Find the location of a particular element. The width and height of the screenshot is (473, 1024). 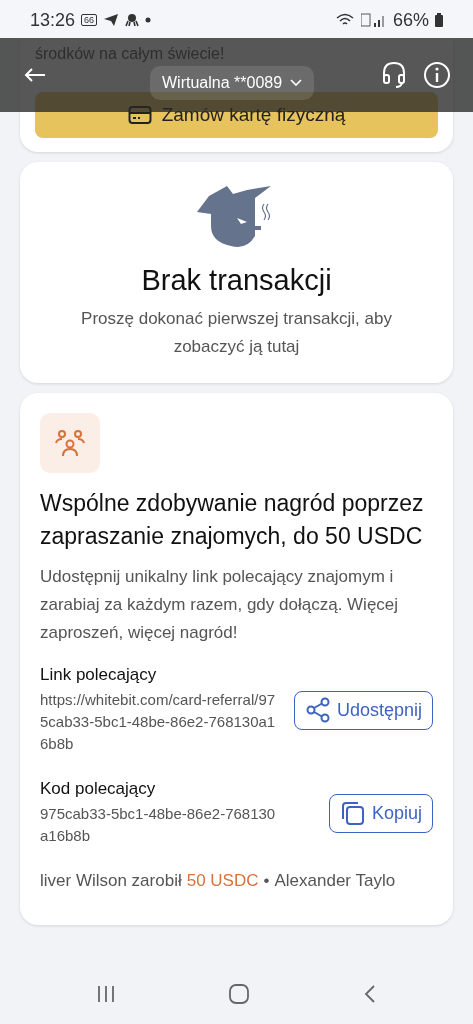

headset-icon is located at coordinates (394, 75).